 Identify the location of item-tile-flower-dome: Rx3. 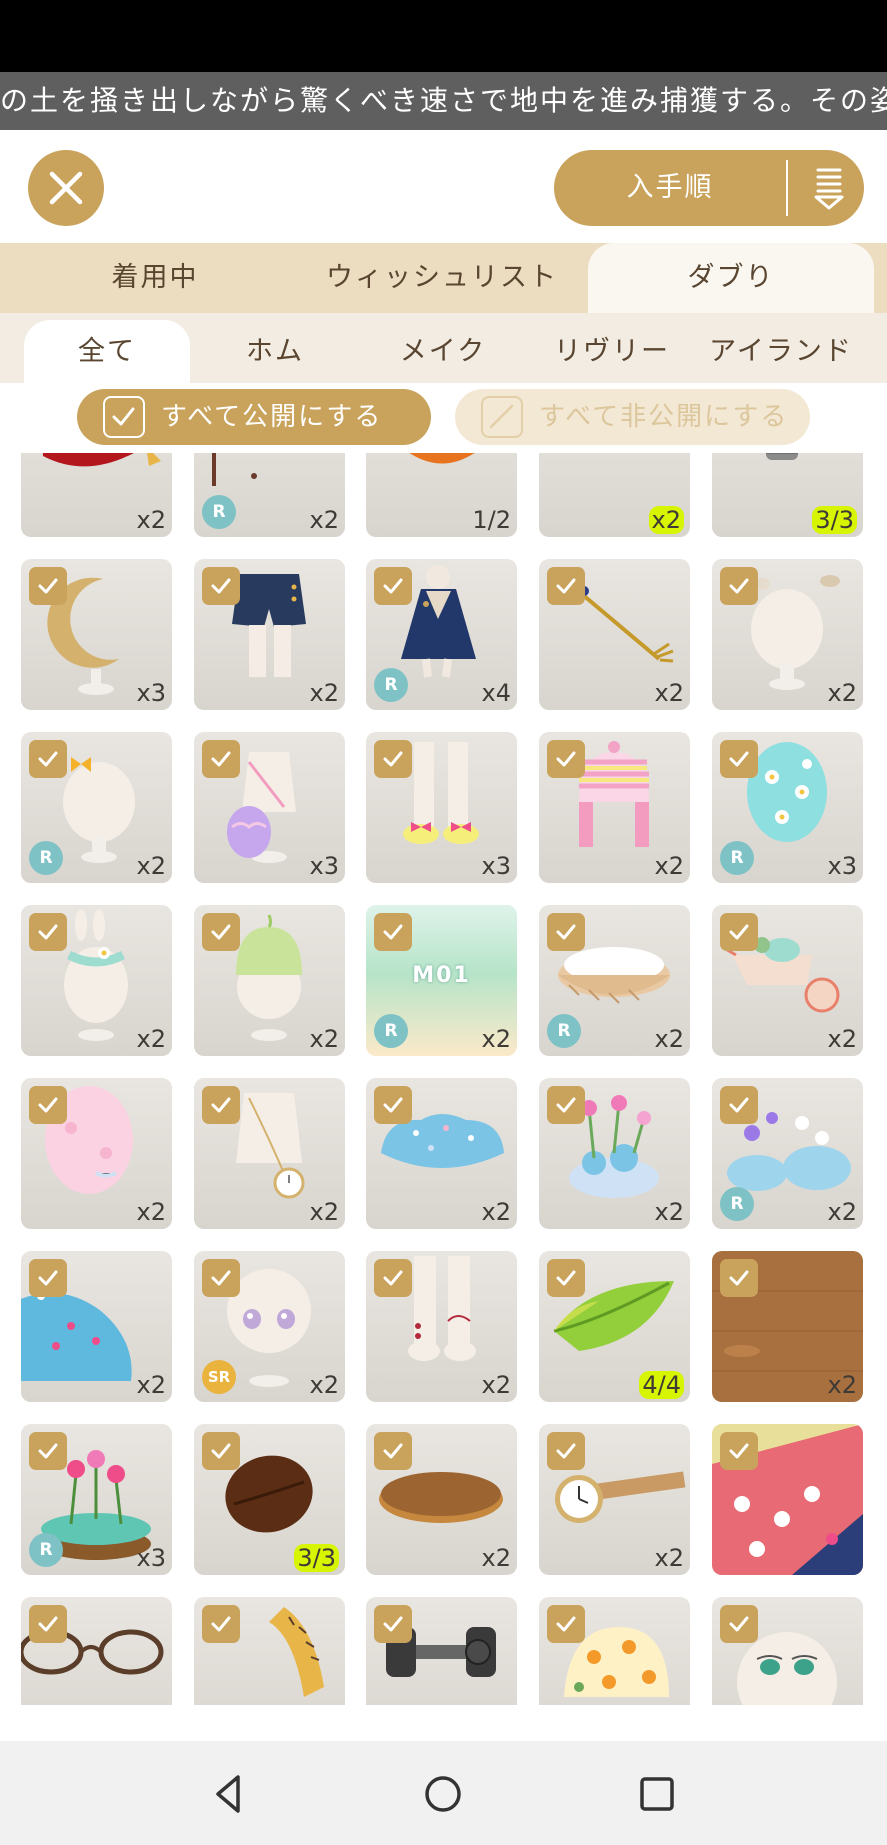
(96, 1499).